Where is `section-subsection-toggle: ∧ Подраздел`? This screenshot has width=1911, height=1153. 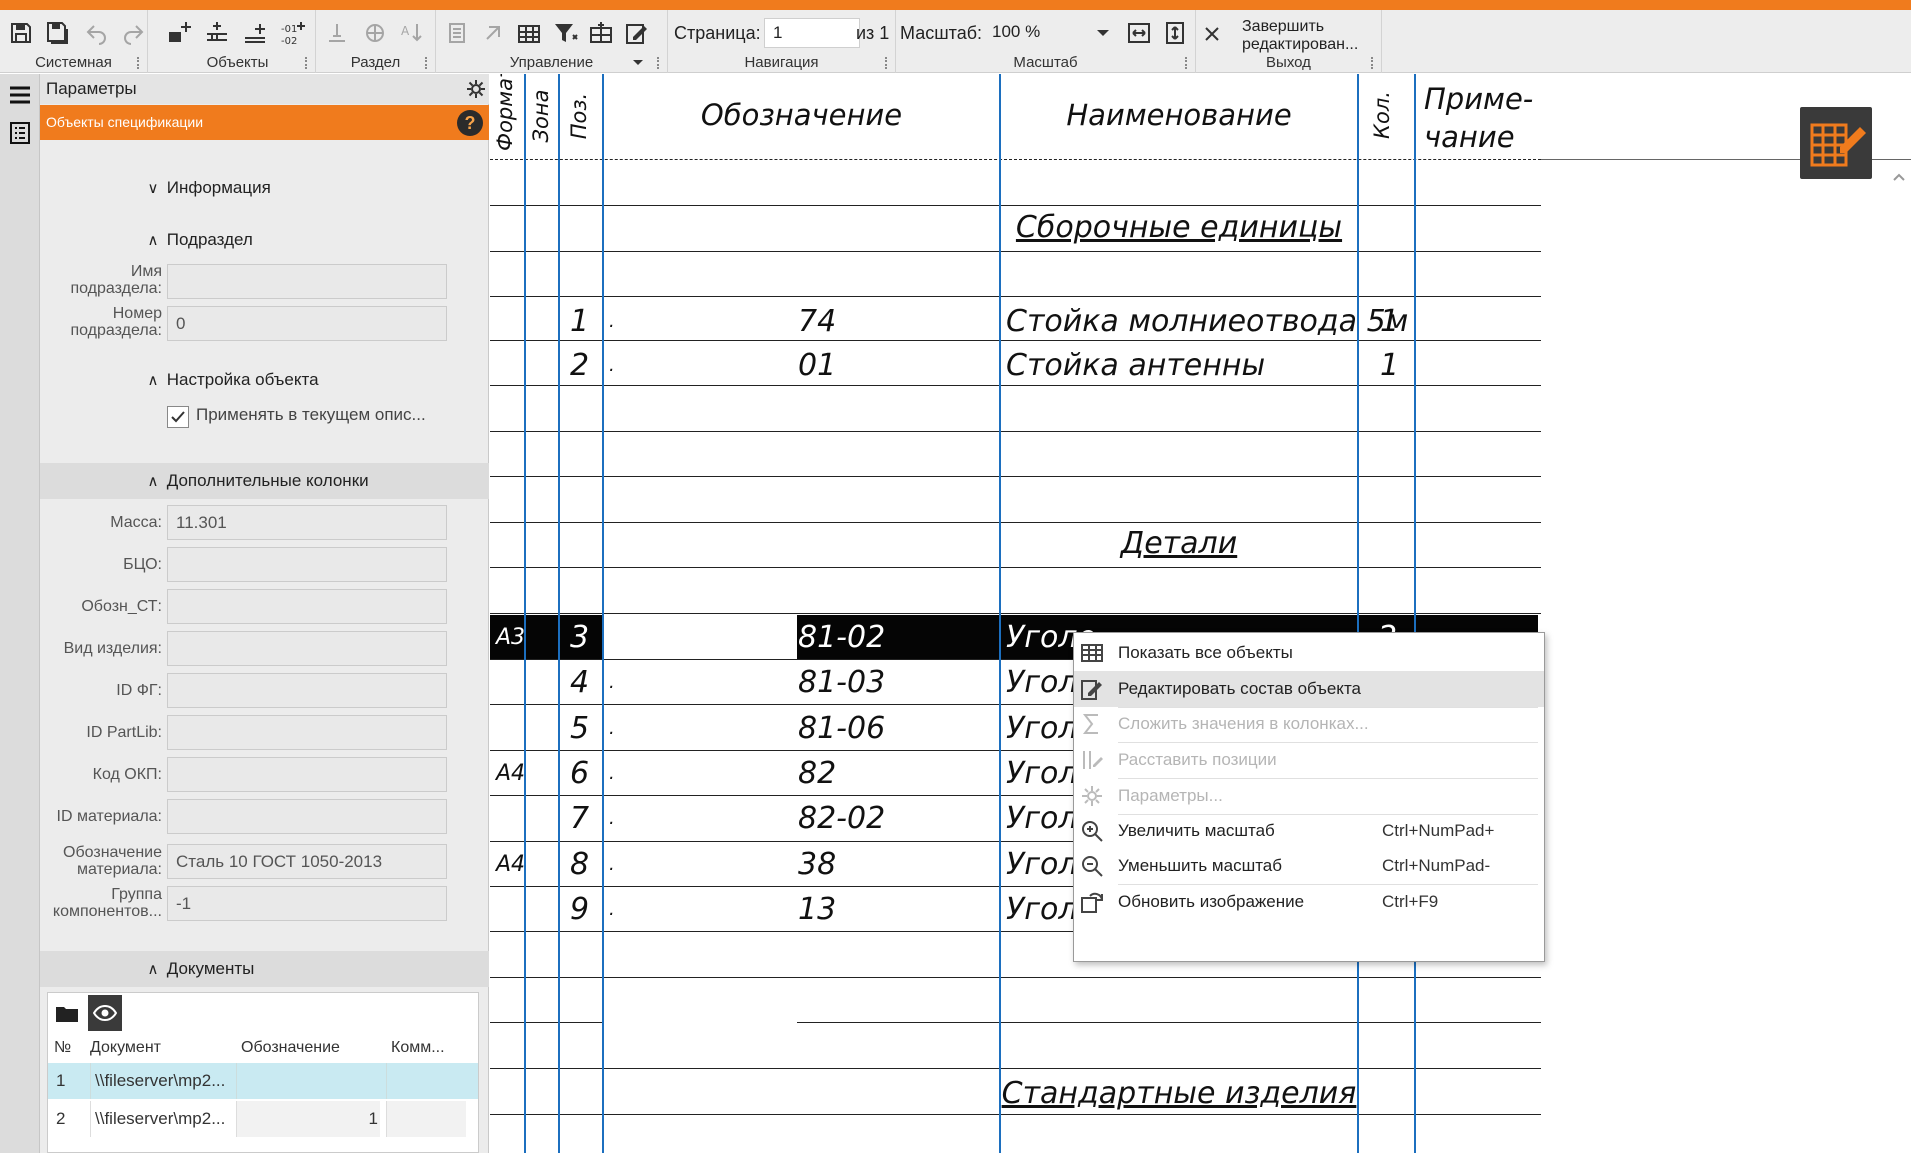 section-subsection-toggle: ∧ Подраздел is located at coordinates (198, 240).